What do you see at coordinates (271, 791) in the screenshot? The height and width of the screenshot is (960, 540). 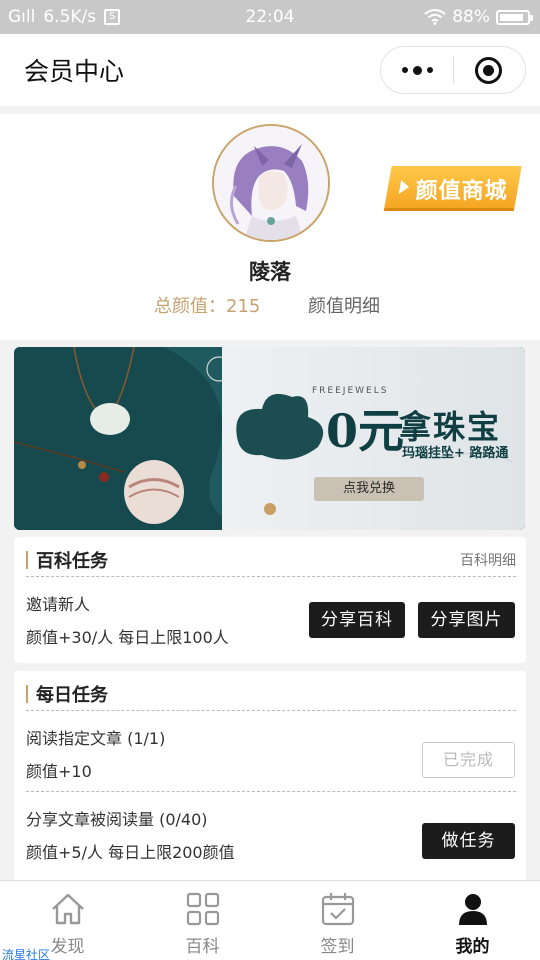 I see `task-divider` at bounding box center [271, 791].